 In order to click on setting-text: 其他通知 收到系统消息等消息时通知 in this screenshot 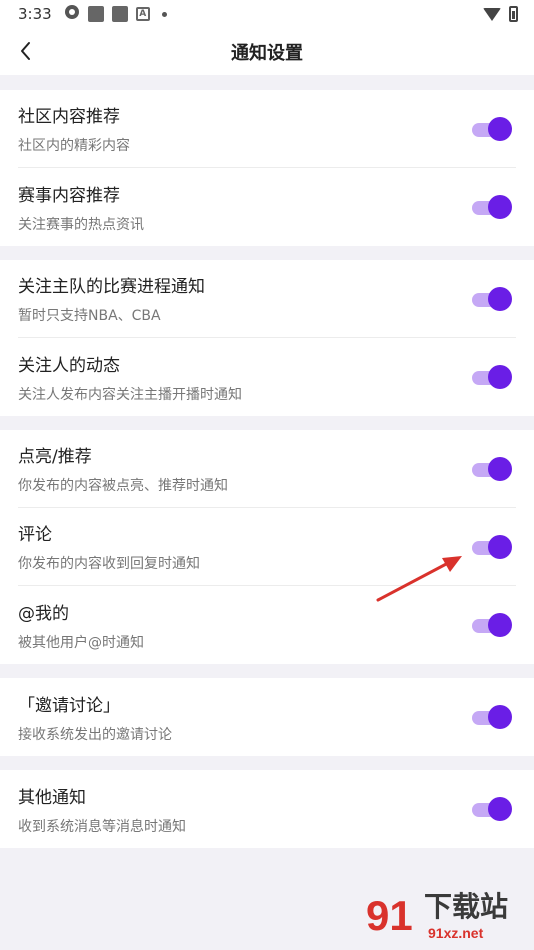, I will do `click(102, 809)`.